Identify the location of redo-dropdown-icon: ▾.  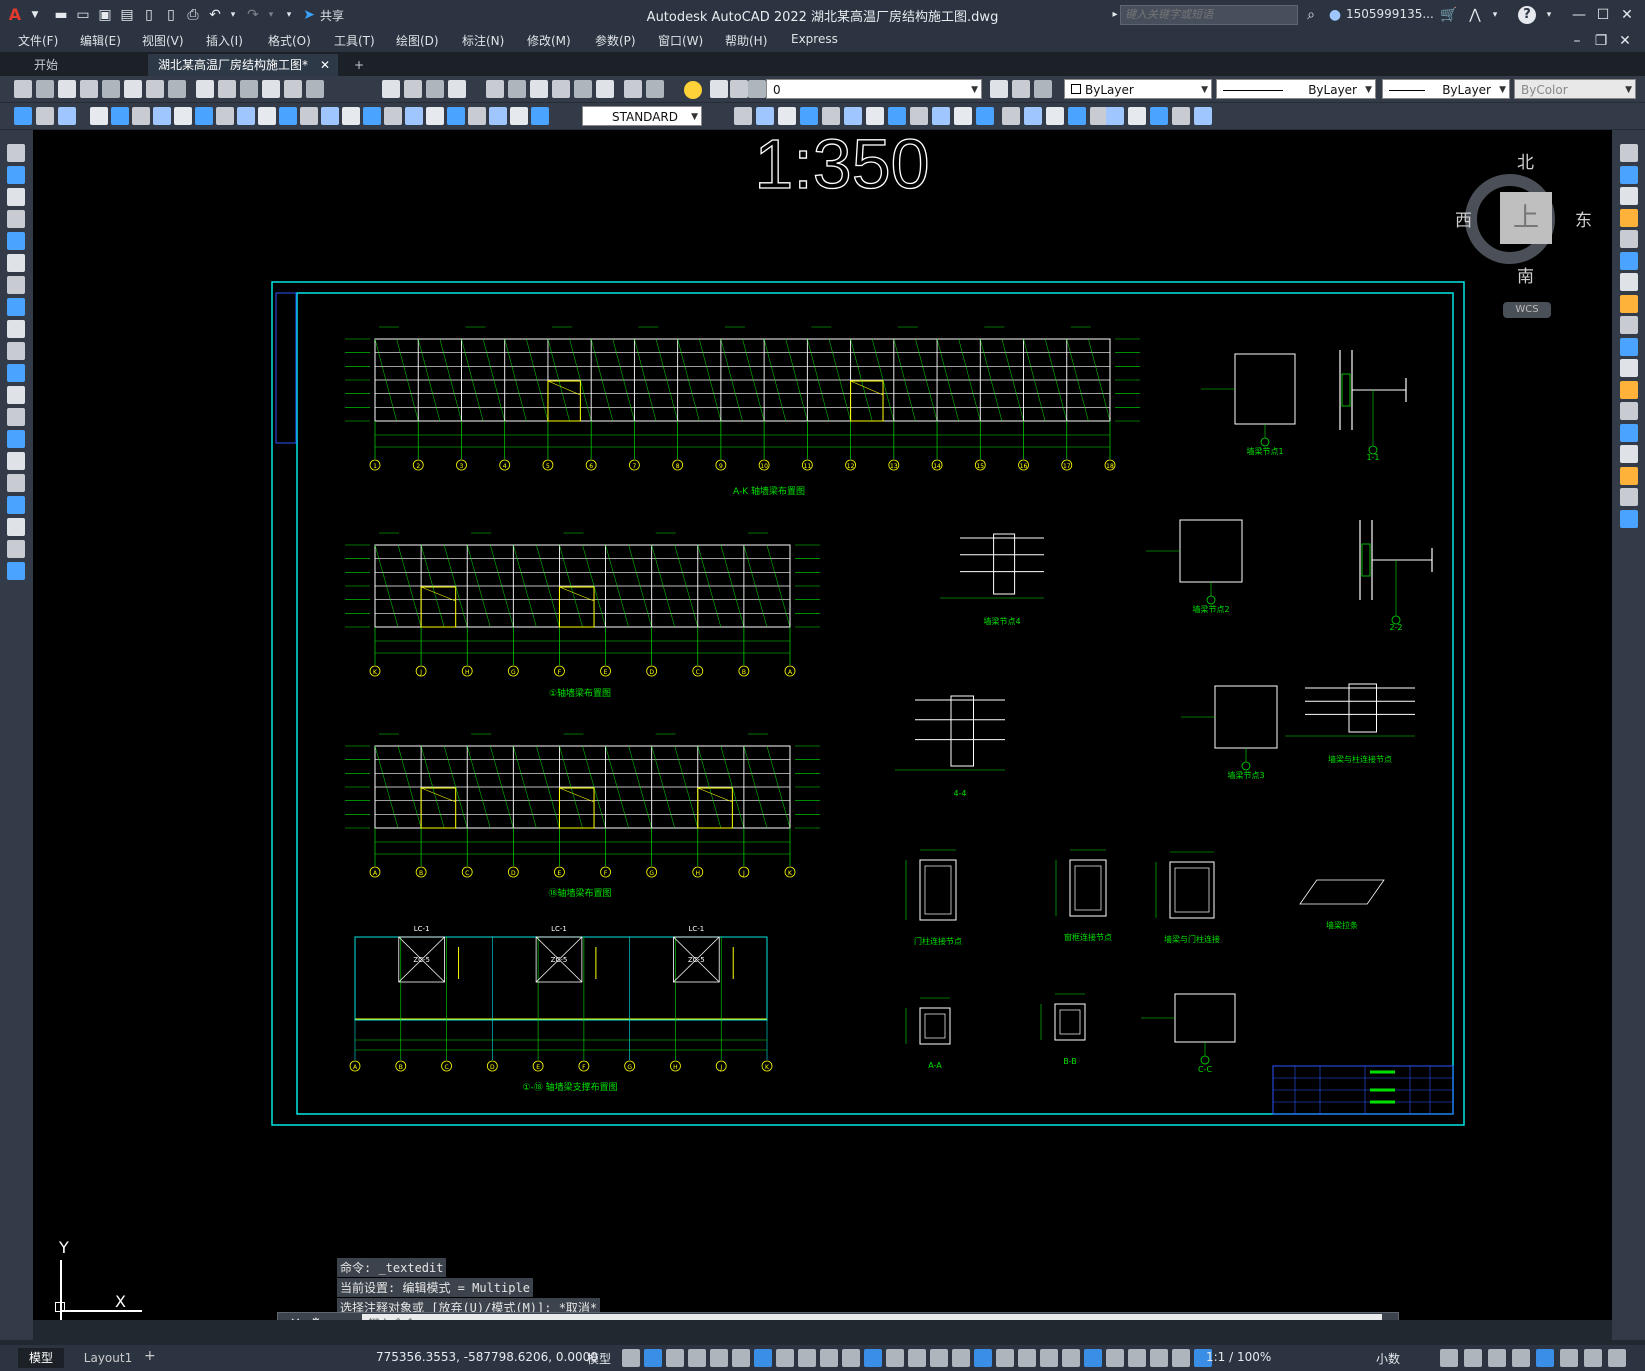
(271, 15).